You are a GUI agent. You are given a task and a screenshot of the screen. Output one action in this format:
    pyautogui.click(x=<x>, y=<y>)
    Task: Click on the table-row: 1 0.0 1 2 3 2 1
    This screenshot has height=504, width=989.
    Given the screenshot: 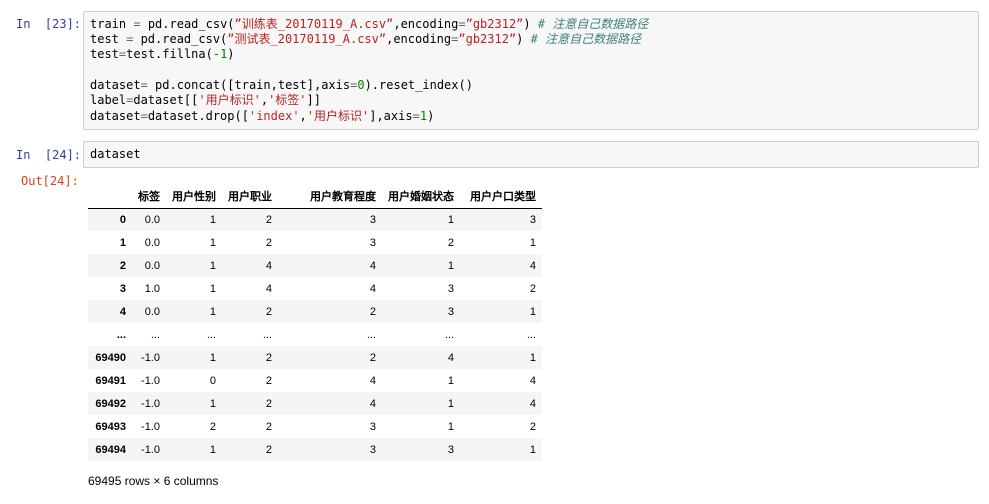 What is the action you would take?
    pyautogui.click(x=315, y=242)
    